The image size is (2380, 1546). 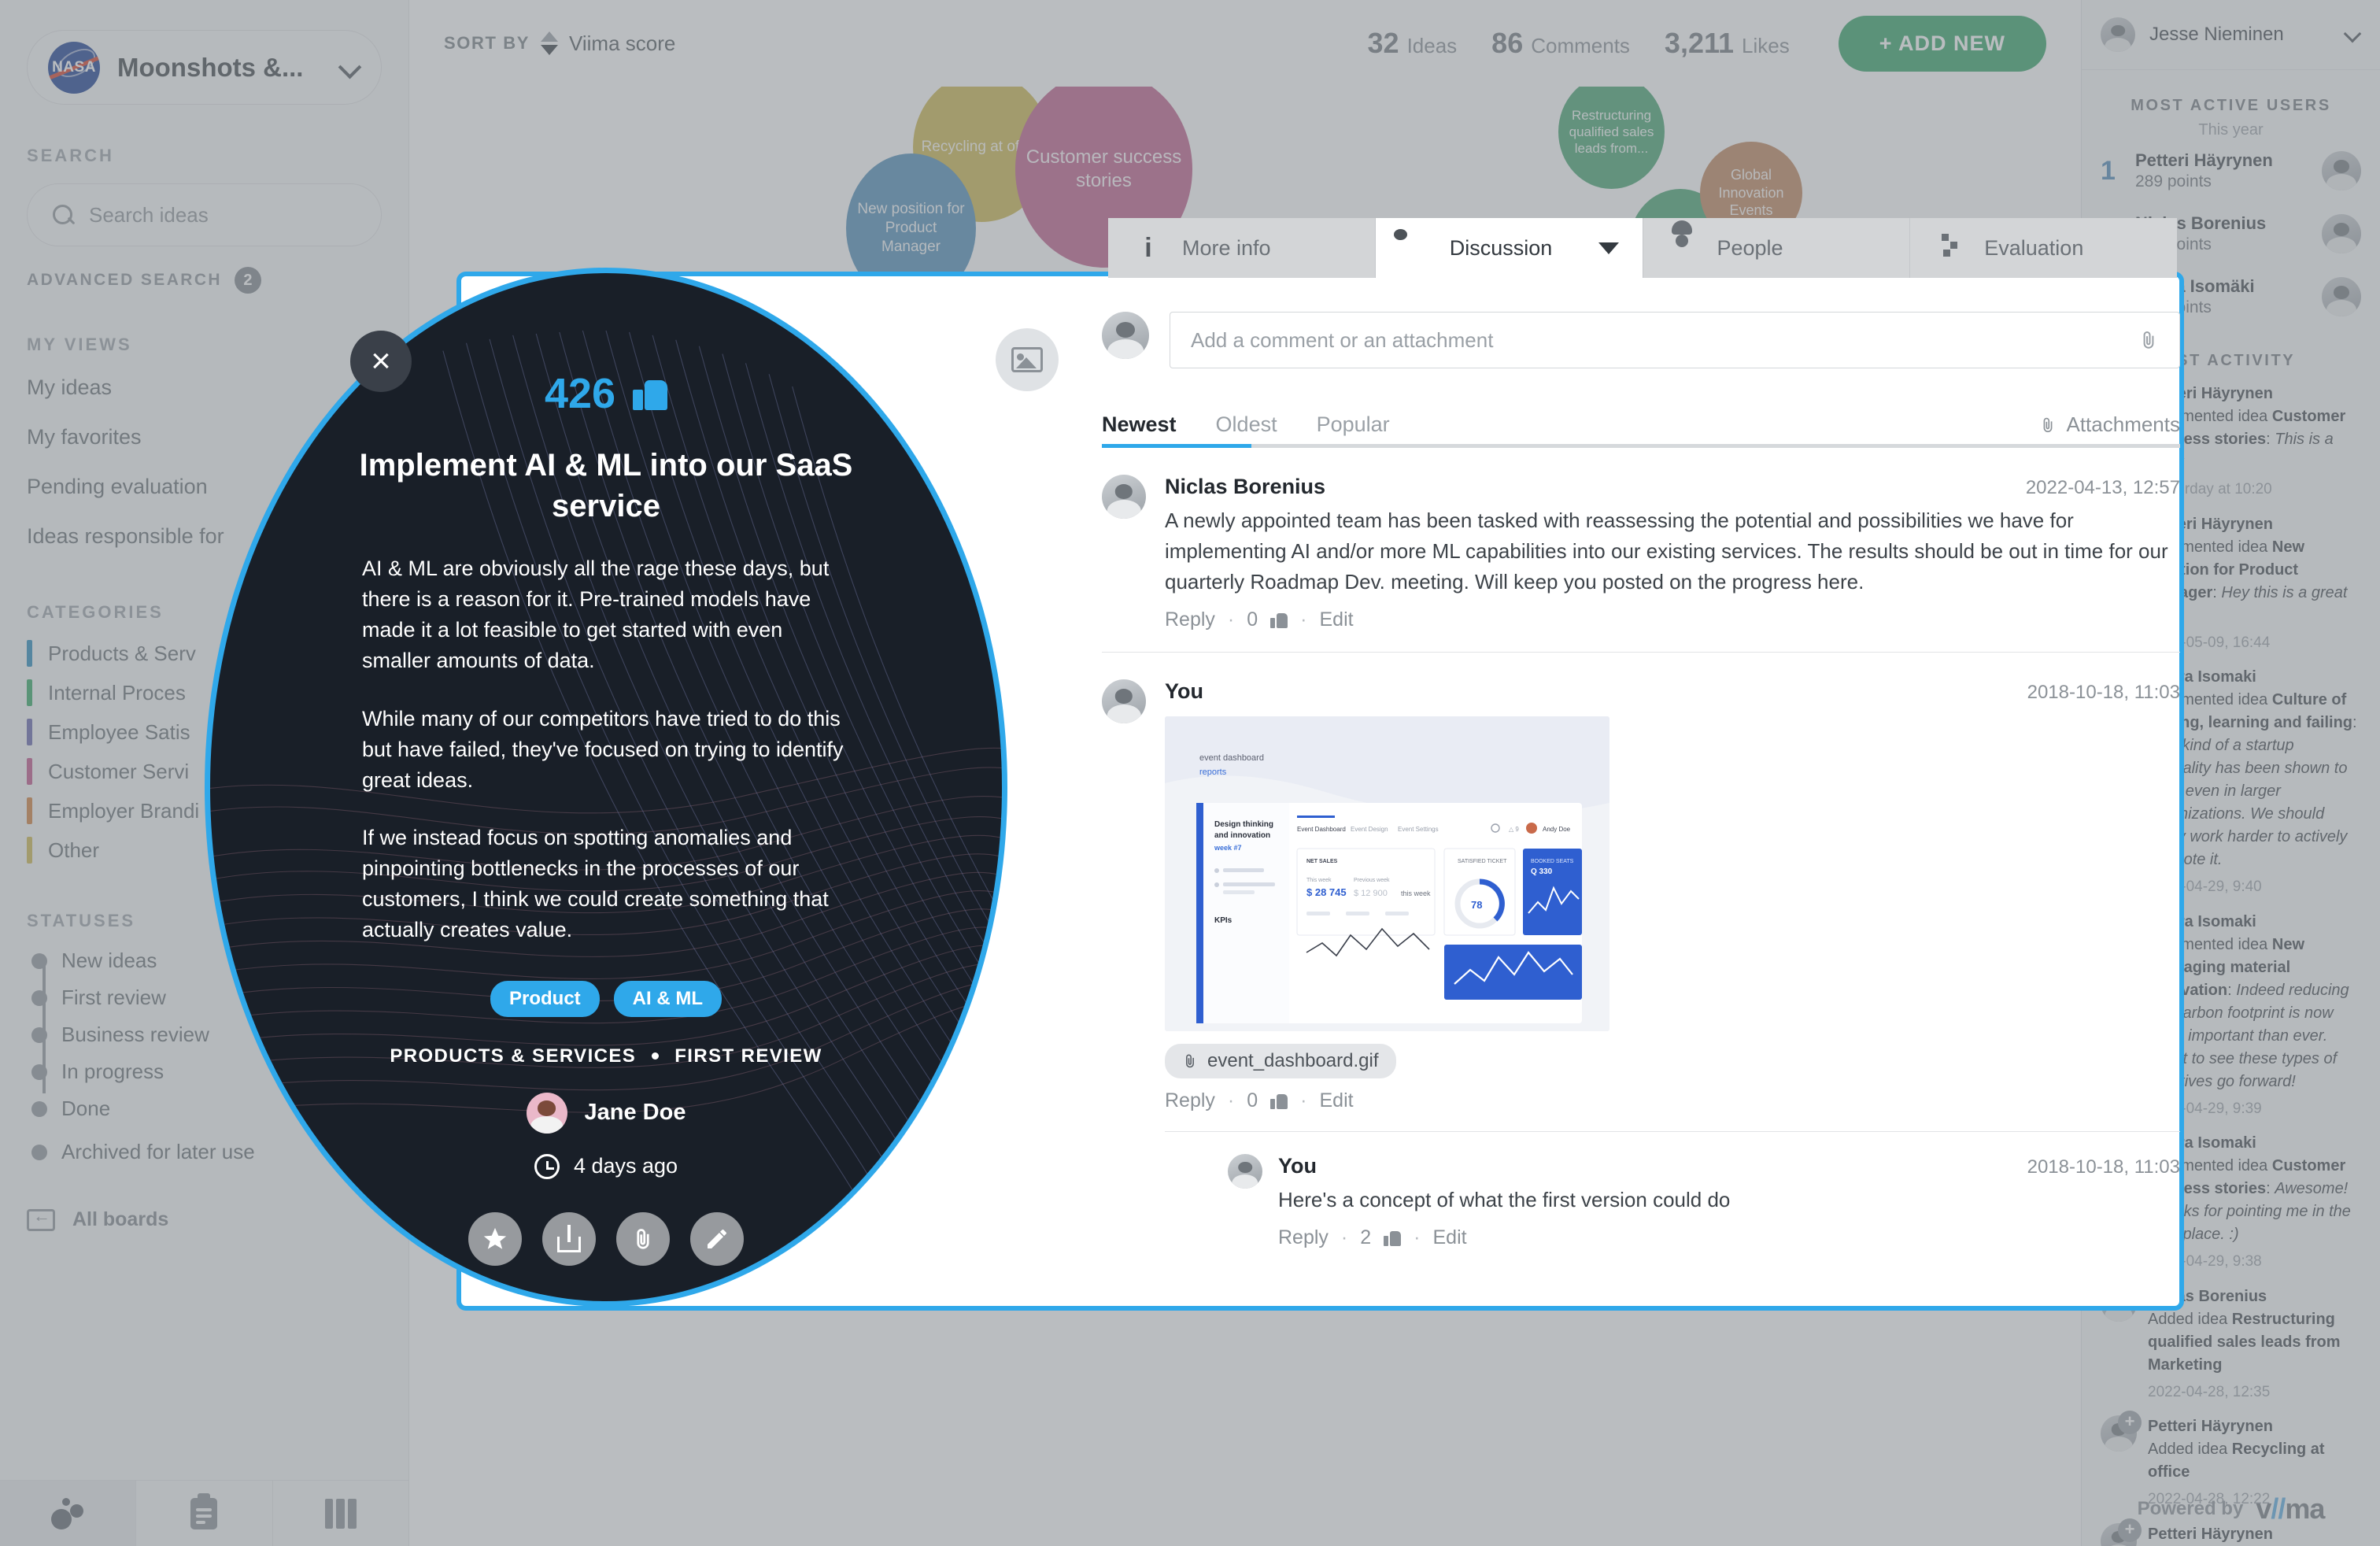 What do you see at coordinates (1353, 424) in the screenshot?
I see `filter-popular: Popular` at bounding box center [1353, 424].